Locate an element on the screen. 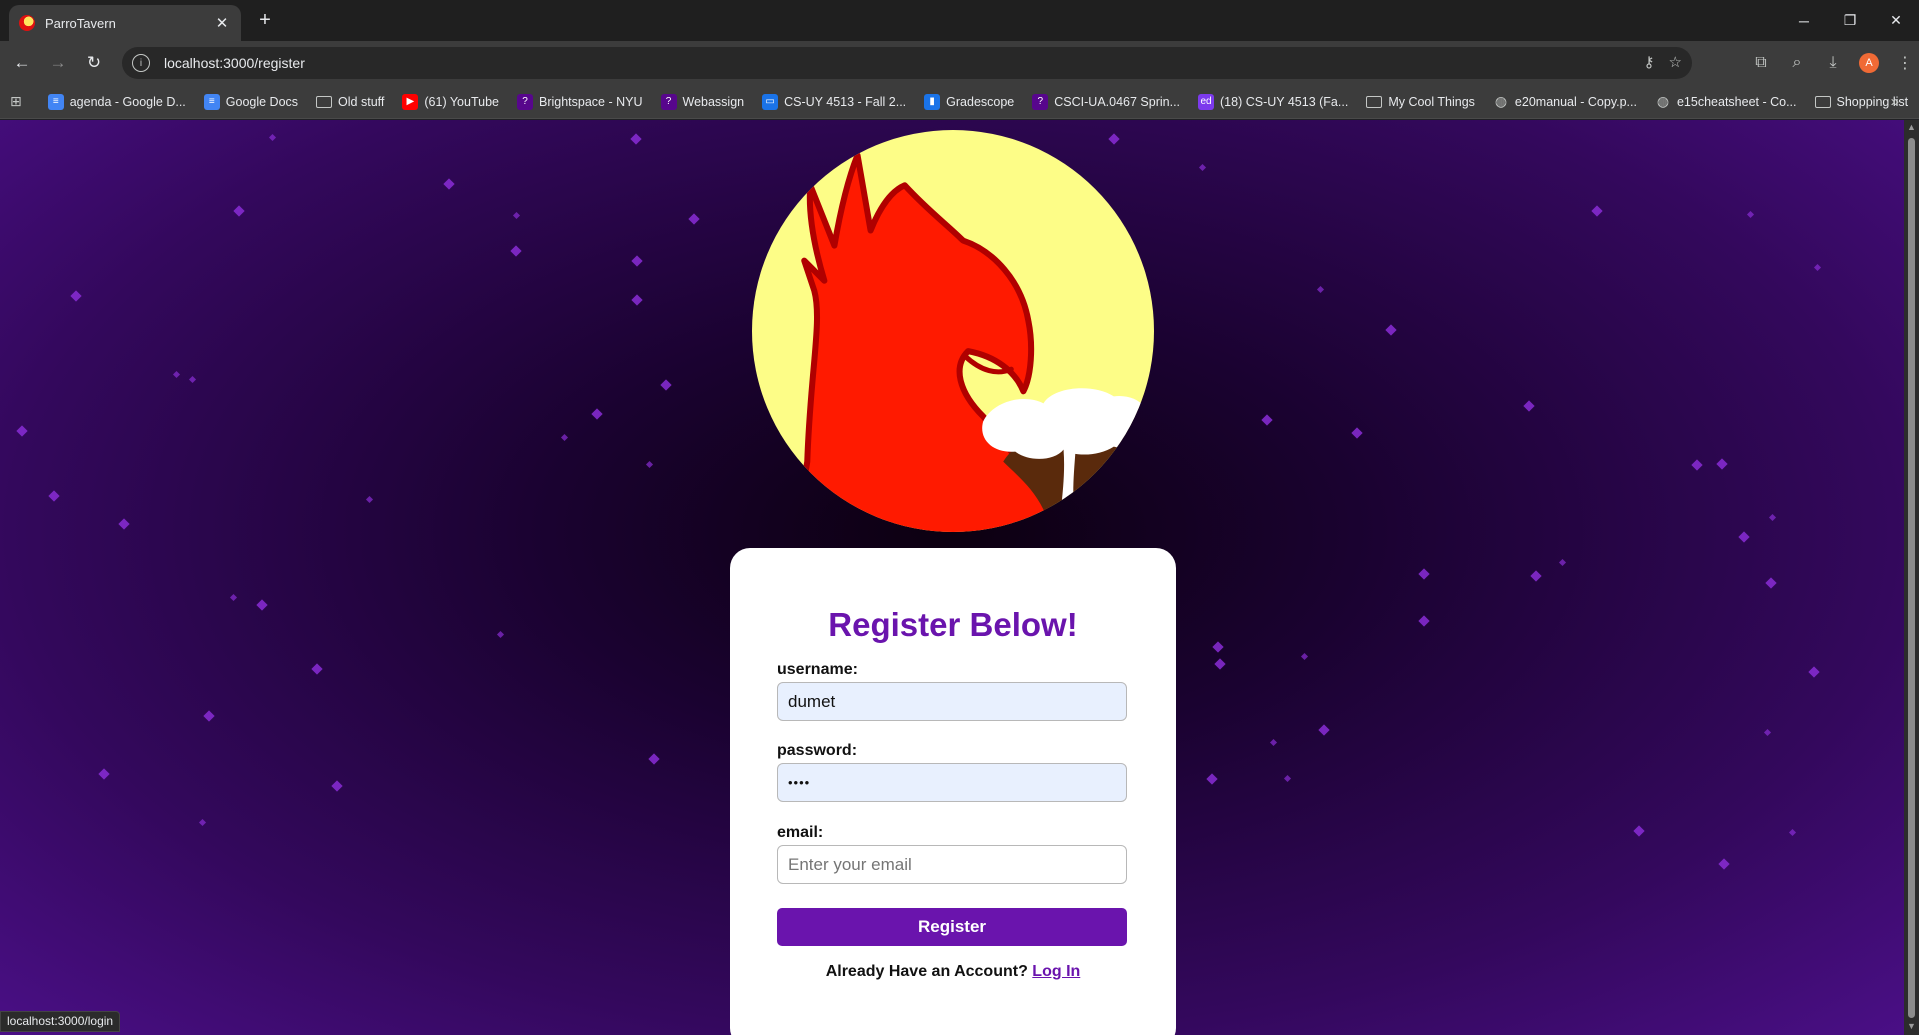 The width and height of the screenshot is (1919, 1035). folder-icon is located at coordinates (1822, 101).